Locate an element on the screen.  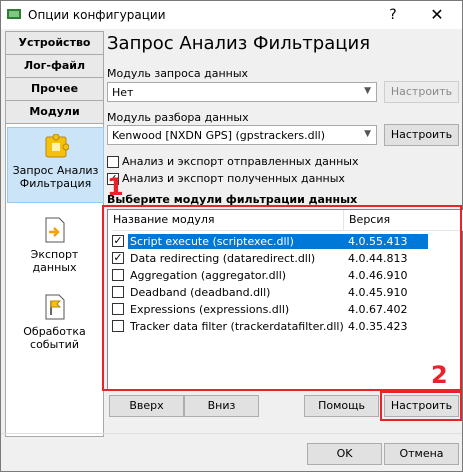
move-down-button: Вниз is located at coordinates (221, 406).